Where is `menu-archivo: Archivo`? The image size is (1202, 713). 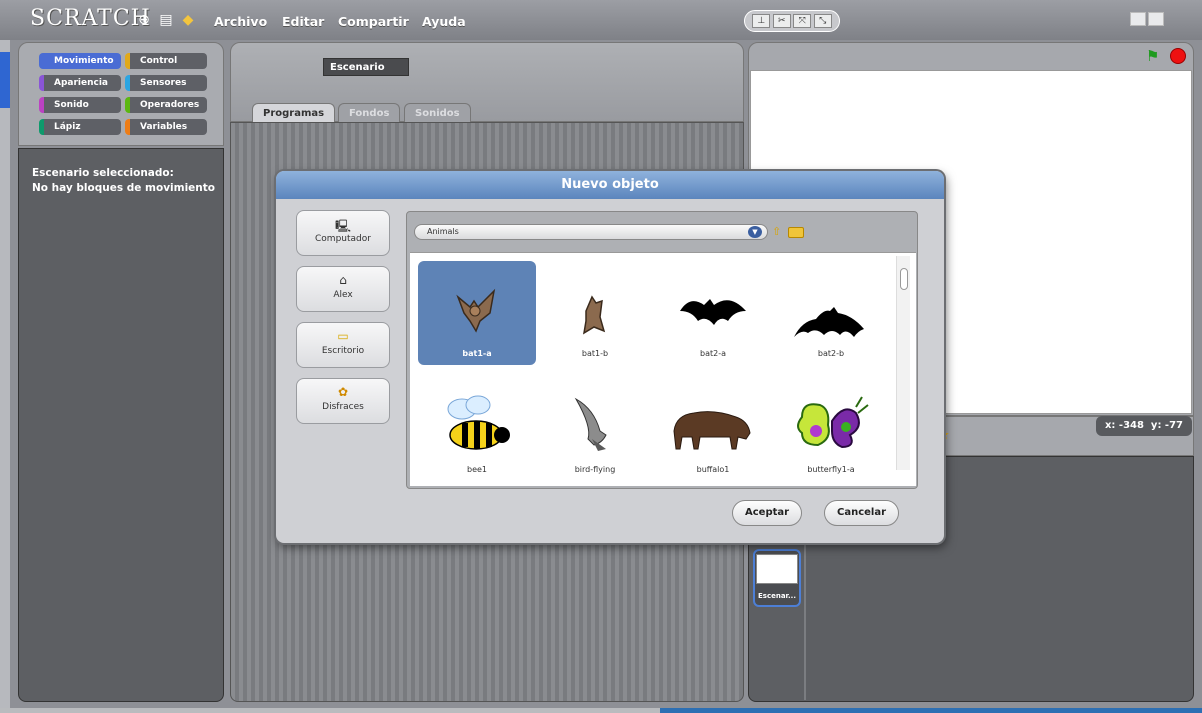
menu-archivo: Archivo is located at coordinates (240, 21).